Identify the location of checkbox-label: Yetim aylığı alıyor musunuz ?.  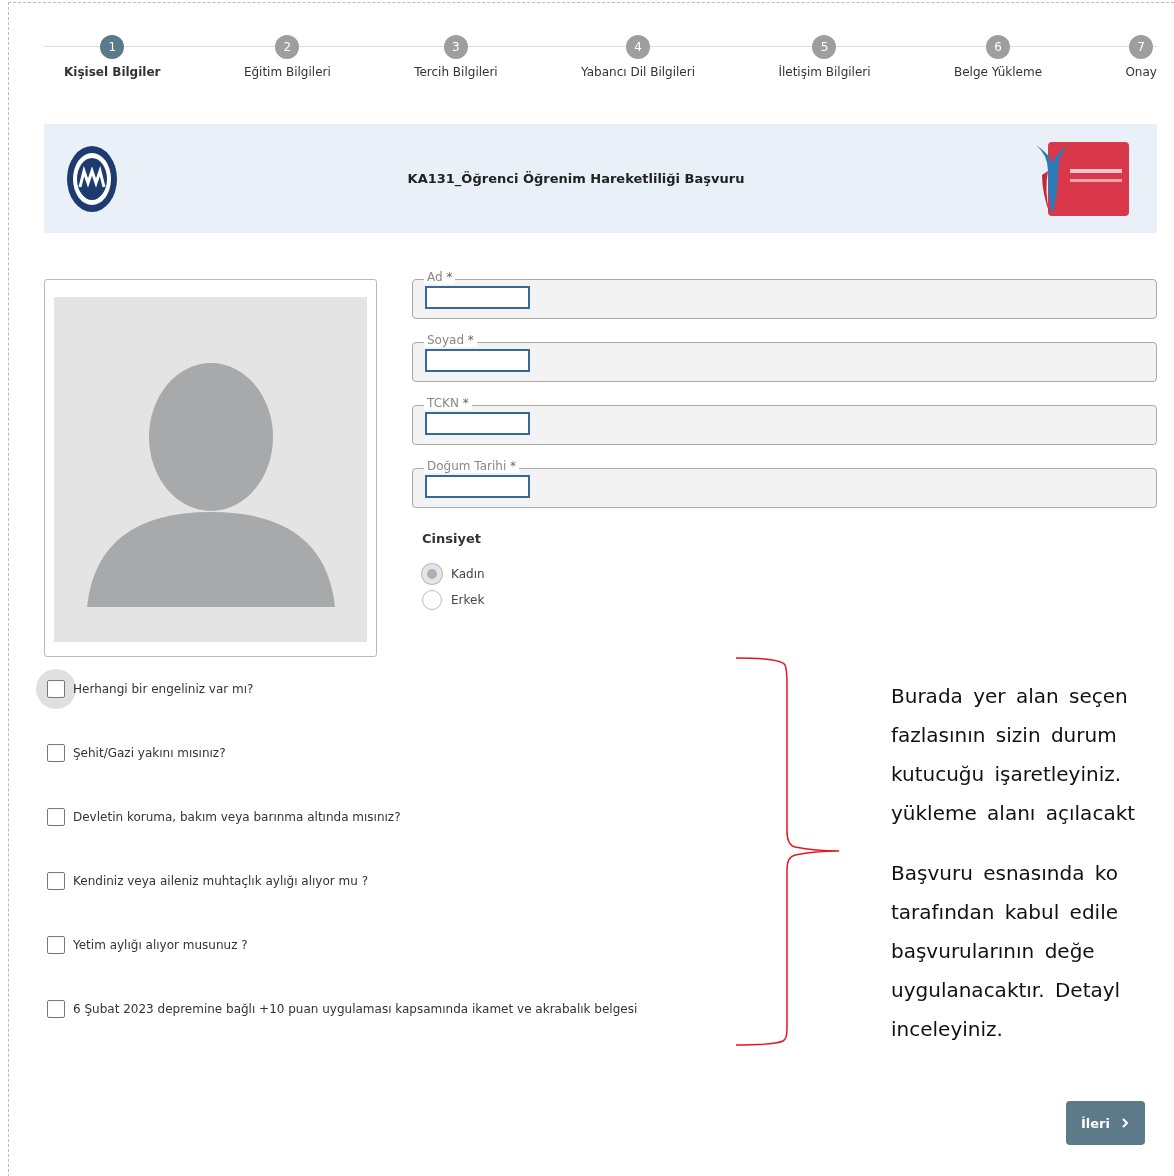
(160, 945).